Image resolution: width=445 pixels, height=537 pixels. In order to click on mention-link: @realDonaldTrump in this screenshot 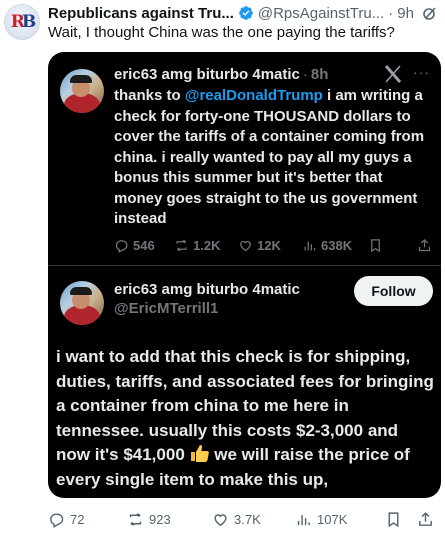, I will do `click(254, 95)`.